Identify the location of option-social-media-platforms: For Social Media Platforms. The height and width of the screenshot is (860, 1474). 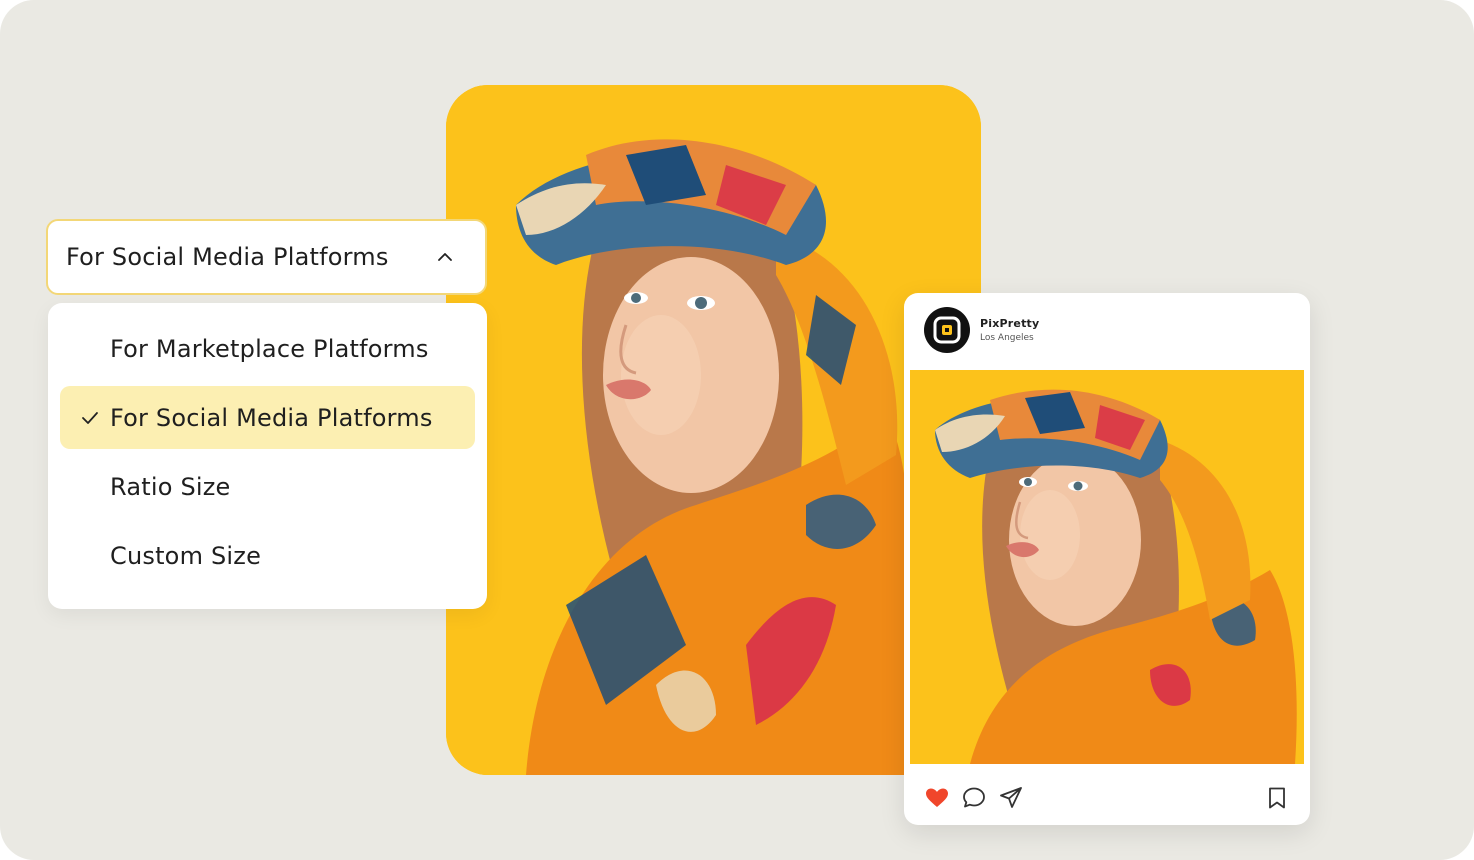
(267, 417).